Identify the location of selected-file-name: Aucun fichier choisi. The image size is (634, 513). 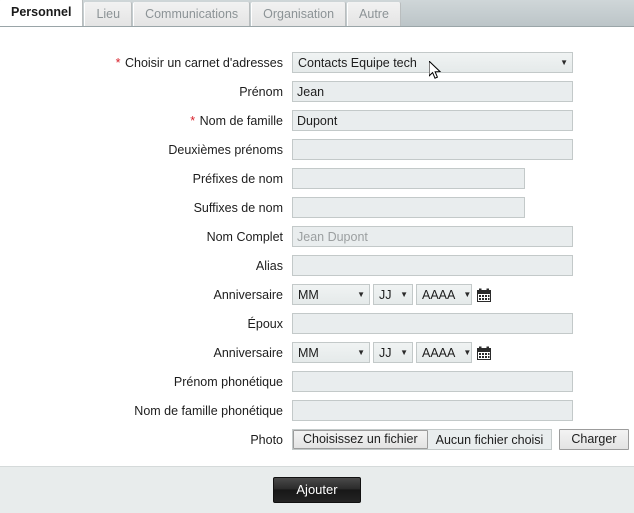
(489, 439).